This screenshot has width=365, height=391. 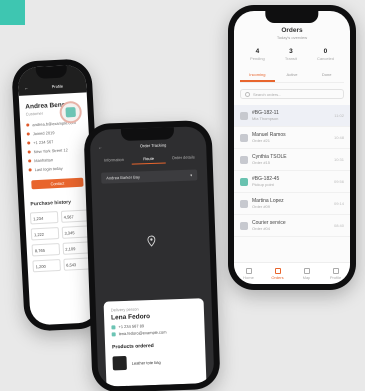 What do you see at coordinates (338, 159) in the screenshot?
I see `order-time: 10:31` at bounding box center [338, 159].